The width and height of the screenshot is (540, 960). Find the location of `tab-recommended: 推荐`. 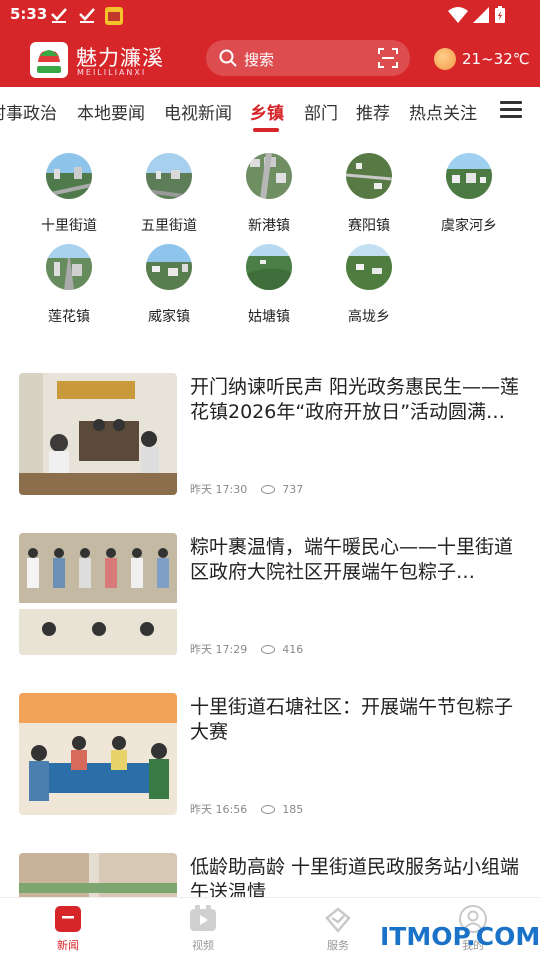

tab-recommended: 推荐 is located at coordinates (373, 111).